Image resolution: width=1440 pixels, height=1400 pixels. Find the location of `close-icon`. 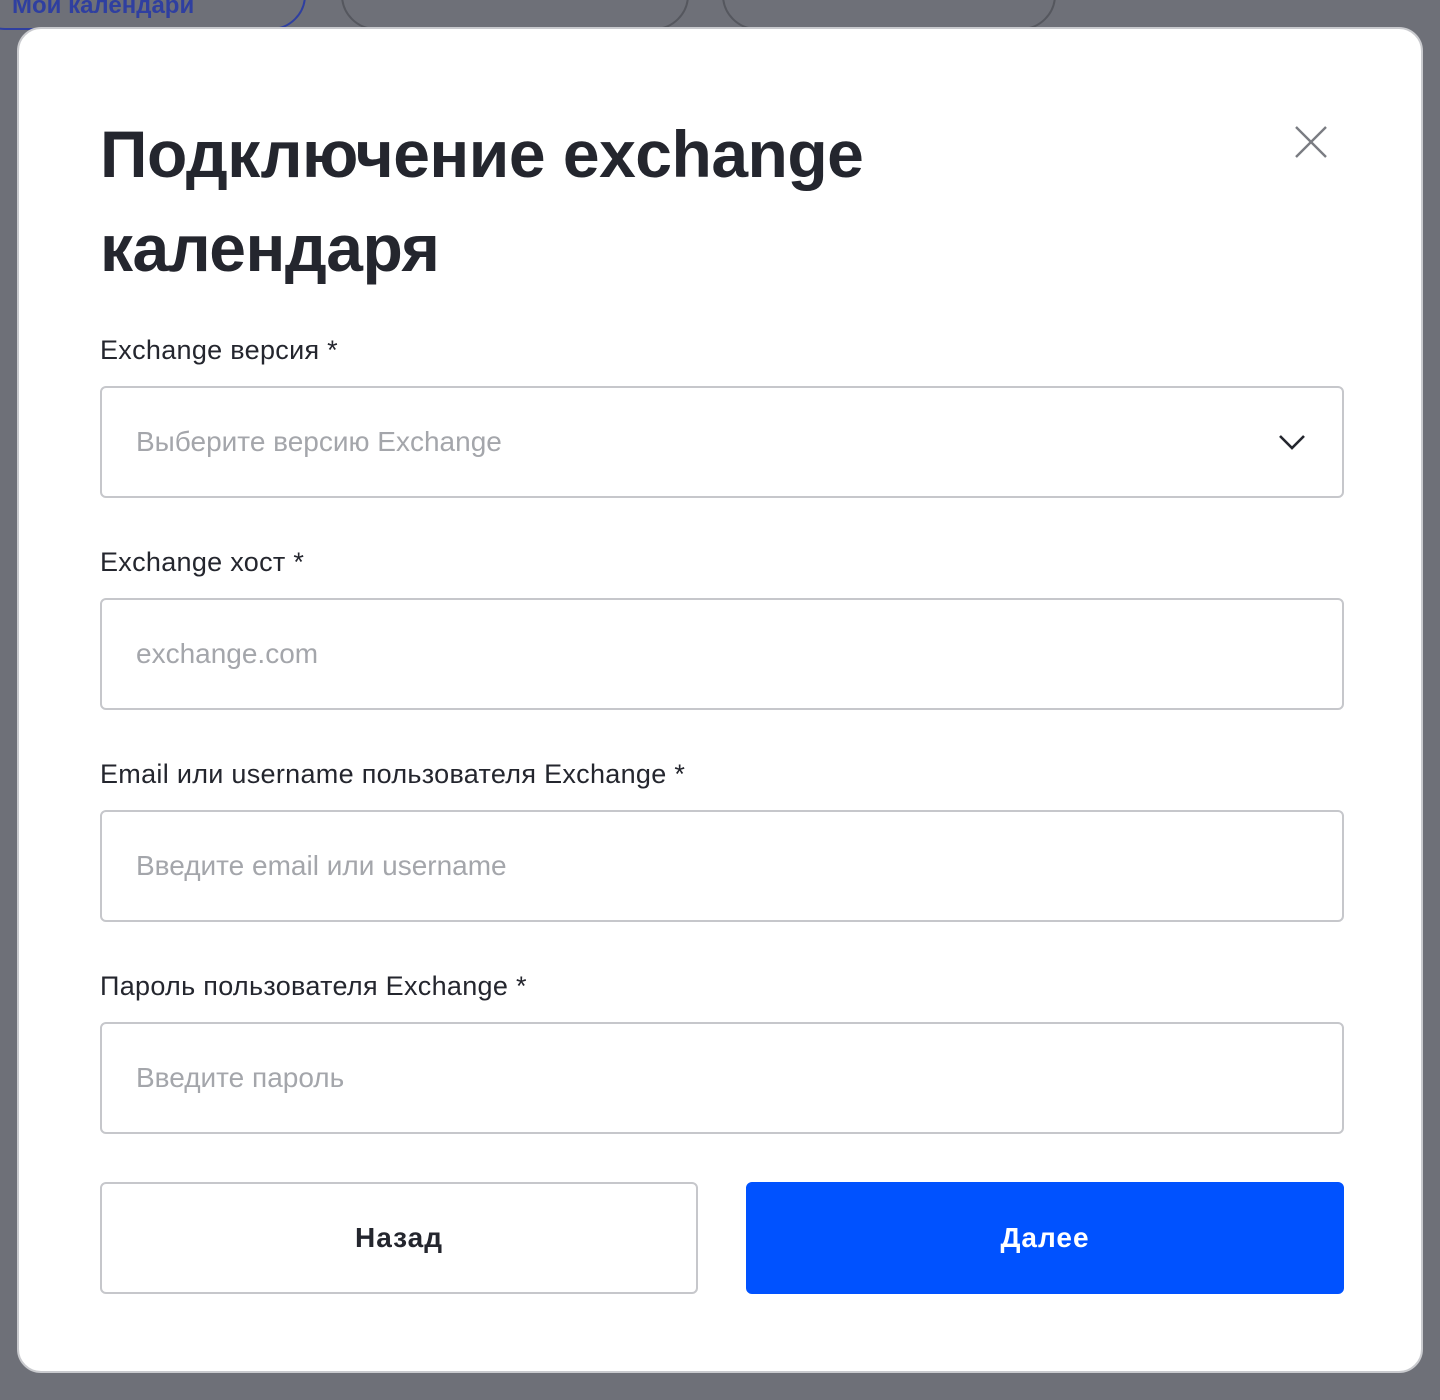

close-icon is located at coordinates (1311, 142).